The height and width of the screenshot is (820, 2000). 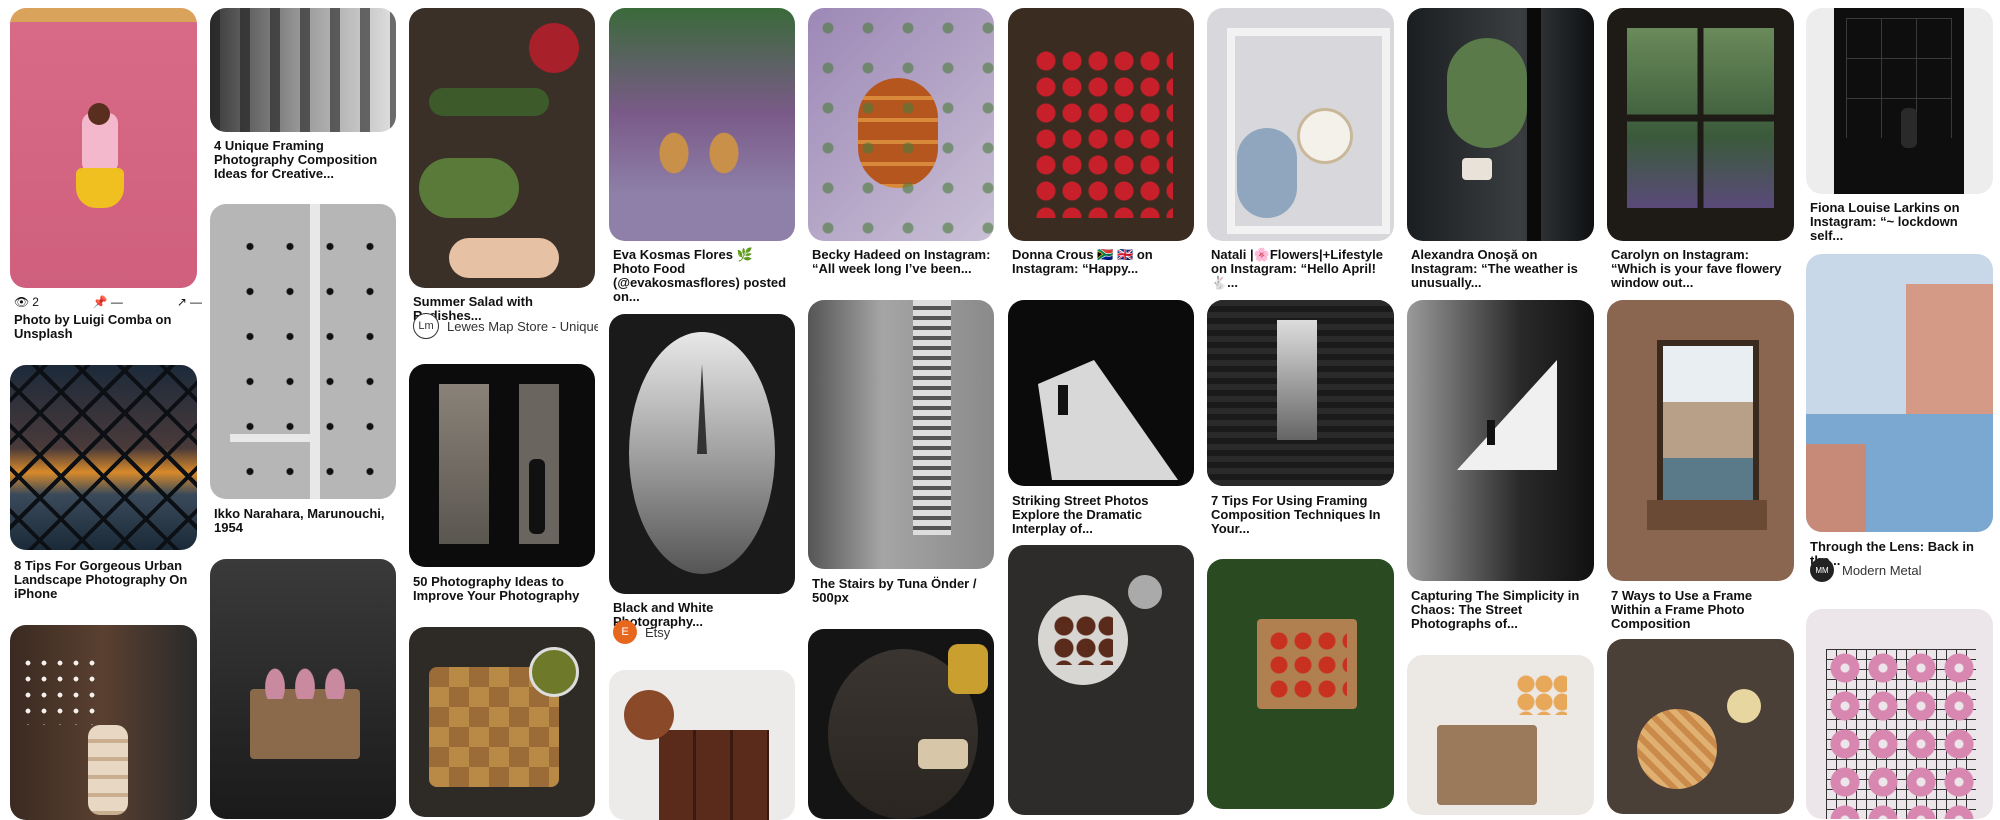 I want to click on pin-image-urban-landscape, so click(x=103, y=457).